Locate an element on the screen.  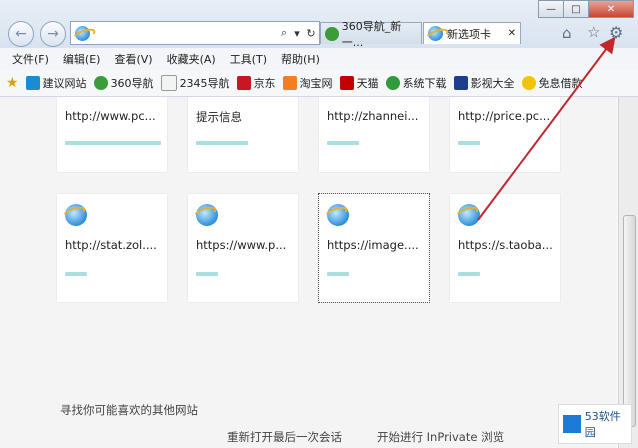
annotation-arrow is located at coordinates (546, 128).